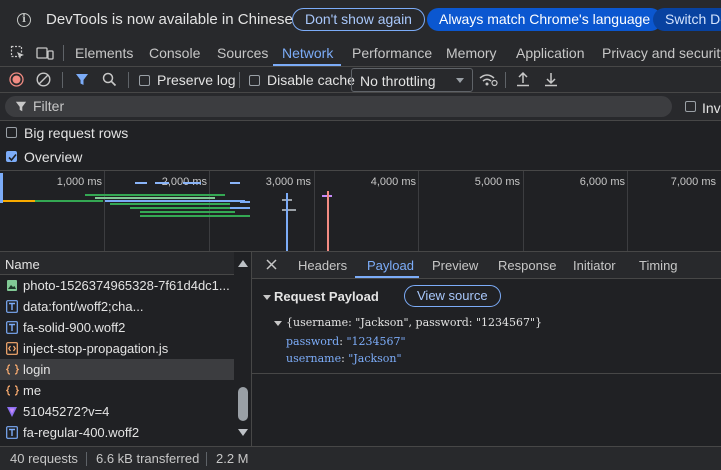 This screenshot has height=470, width=721. Describe the element at coordinates (196, 80) in the screenshot. I see `preserve-log-label: Preserve log` at that location.